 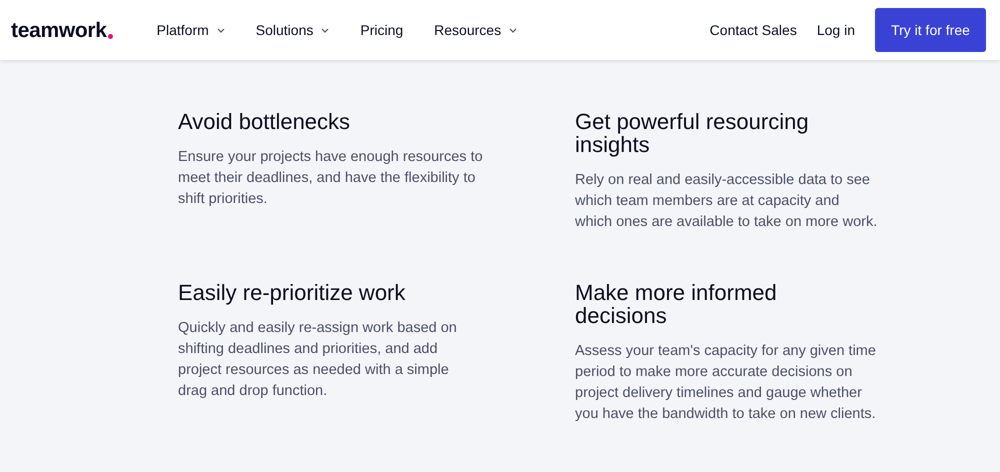 I want to click on feature-heading: Avoid bottlenecks, so click(x=265, y=121).